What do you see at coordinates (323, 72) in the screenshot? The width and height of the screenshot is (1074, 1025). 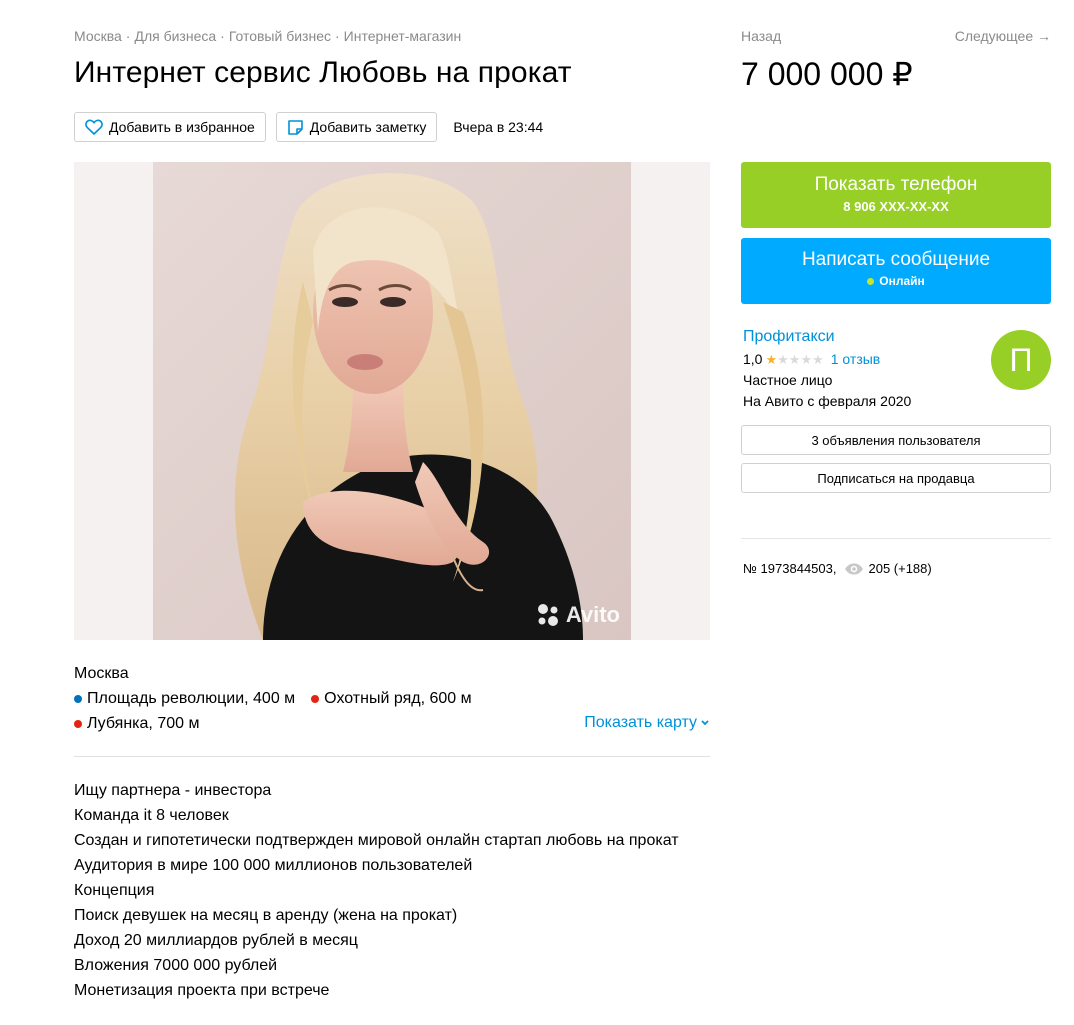 I see `page-title: Интернет сервис Любовь на прокат` at bounding box center [323, 72].